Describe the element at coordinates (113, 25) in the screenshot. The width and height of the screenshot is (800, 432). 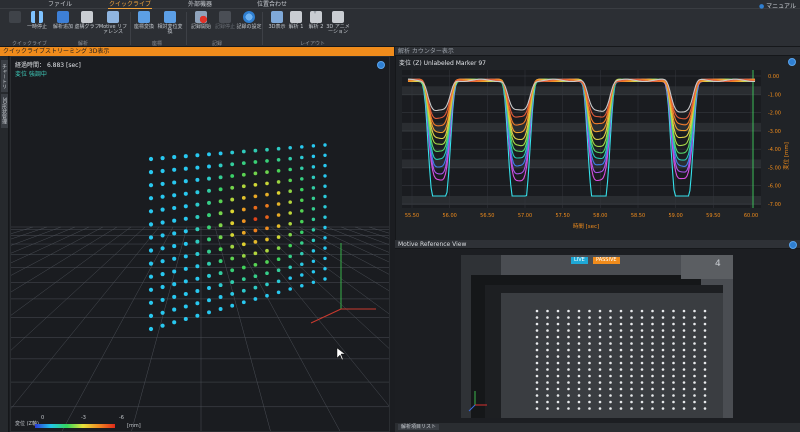
I see `motive-reference-button: Motive リファレンス` at that location.